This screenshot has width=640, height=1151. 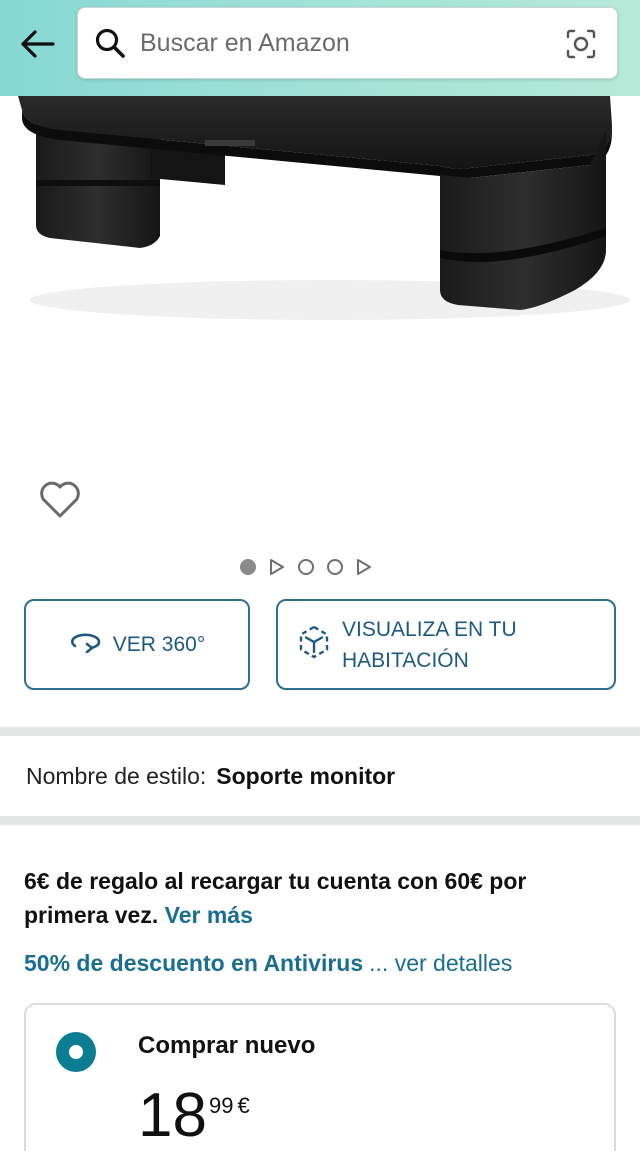 What do you see at coordinates (60, 499) in the screenshot?
I see `heart-icon` at bounding box center [60, 499].